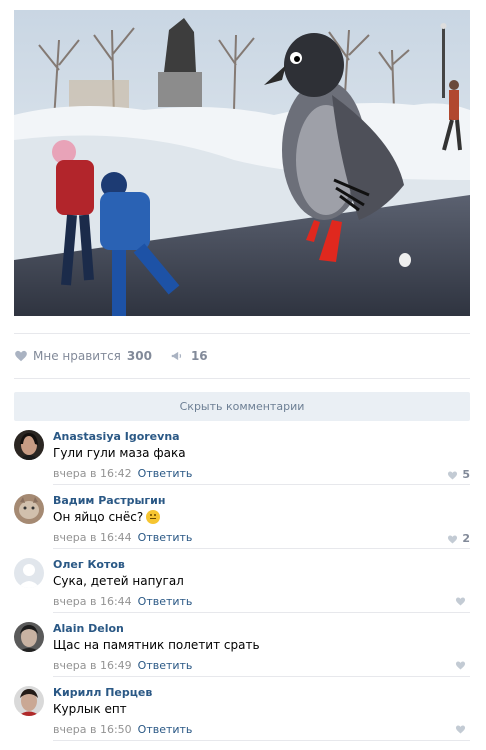 The image size is (486, 750). I want to click on comment-like-count: 5, so click(466, 474).